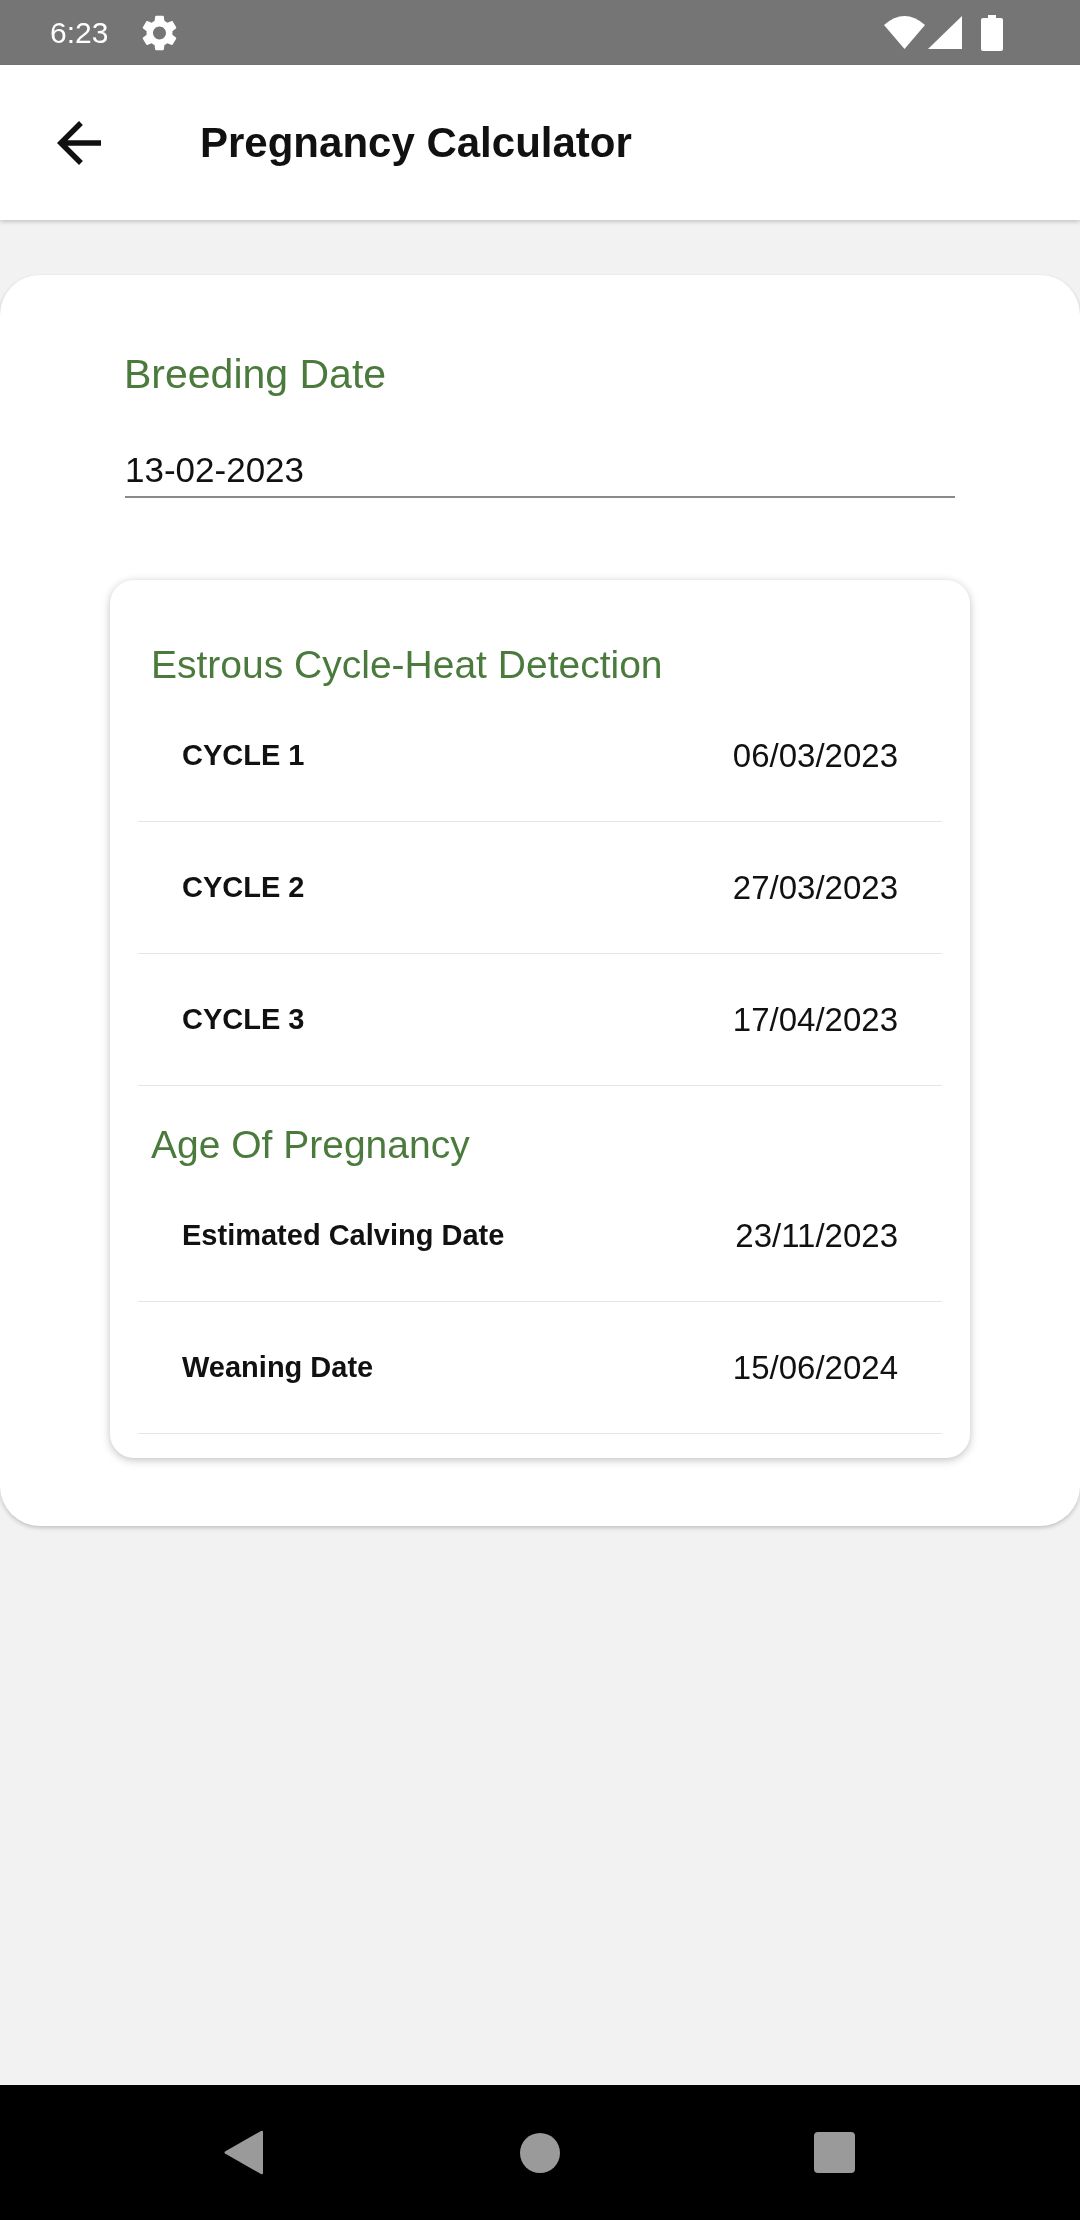 This screenshot has width=1080, height=2220. I want to click on home-icon, so click(540, 2152).